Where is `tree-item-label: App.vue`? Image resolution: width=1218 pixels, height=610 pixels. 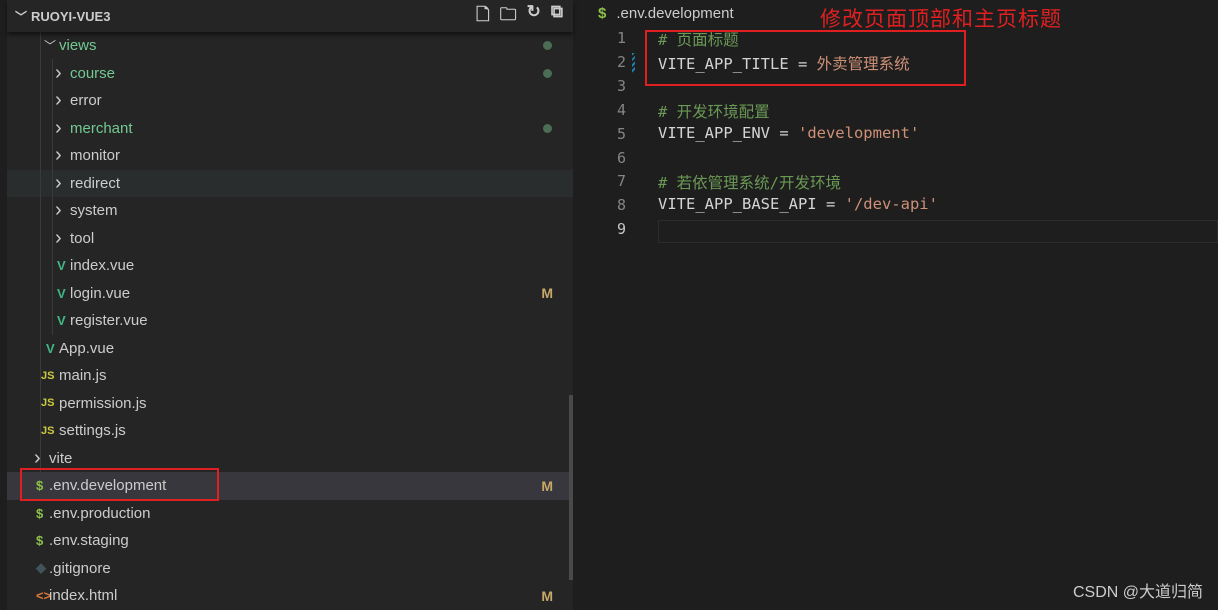 tree-item-label: App.vue is located at coordinates (87, 348).